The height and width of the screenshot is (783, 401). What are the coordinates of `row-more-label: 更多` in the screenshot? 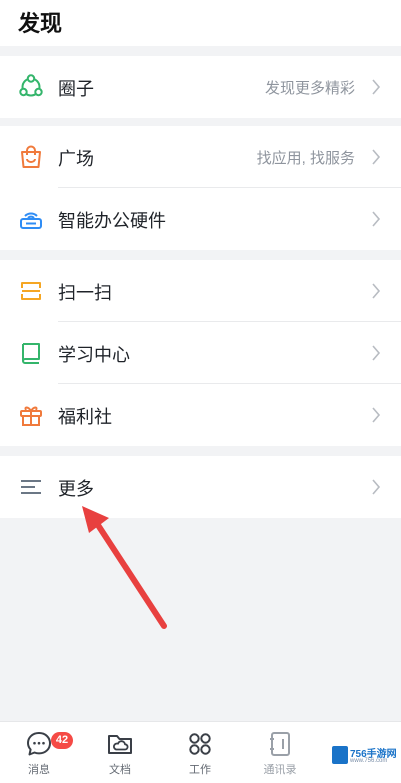 It's located at (76, 489).